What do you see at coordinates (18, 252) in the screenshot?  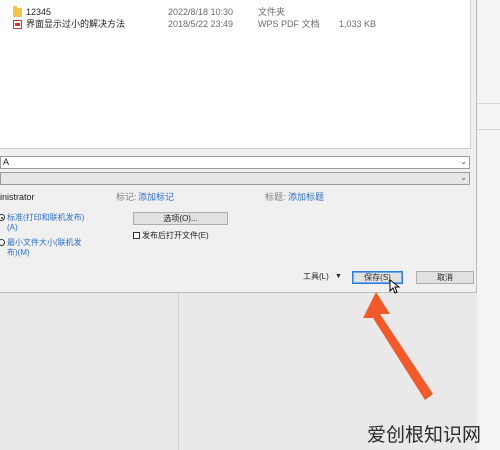 I see `radio-minimum-label-line2: 布)(M)` at bounding box center [18, 252].